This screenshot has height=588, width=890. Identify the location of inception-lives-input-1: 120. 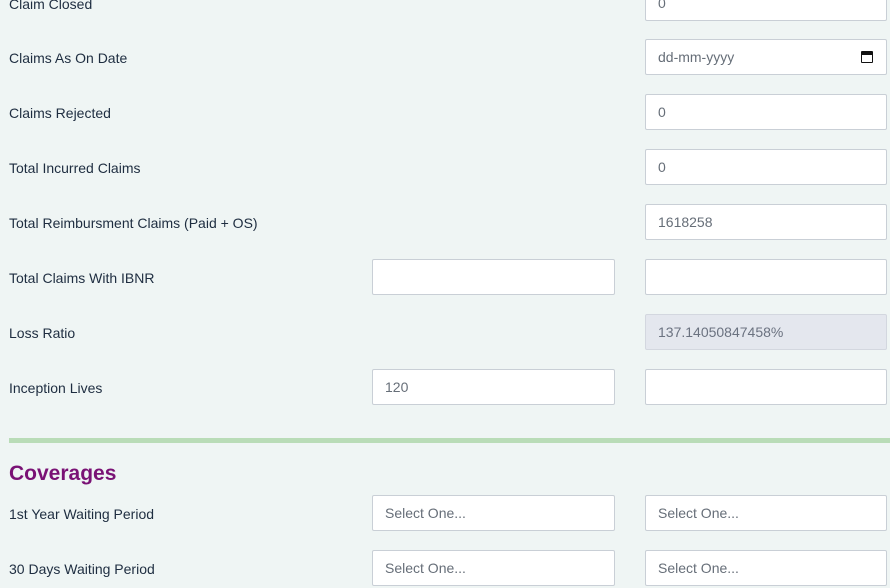
(493, 387).